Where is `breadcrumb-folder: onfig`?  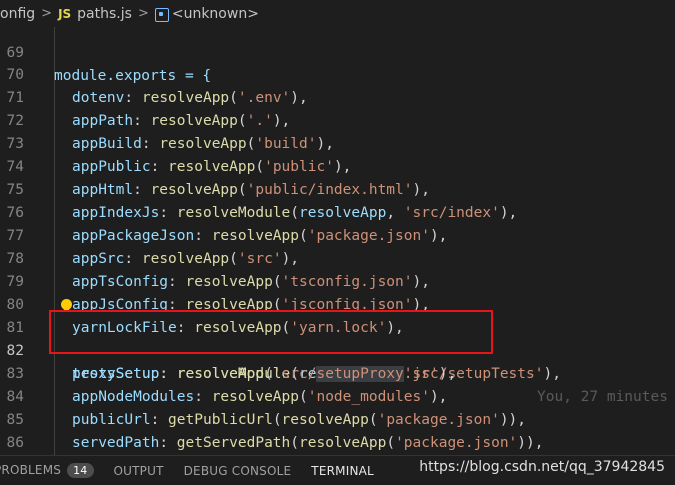 breadcrumb-folder: onfig is located at coordinates (17, 14).